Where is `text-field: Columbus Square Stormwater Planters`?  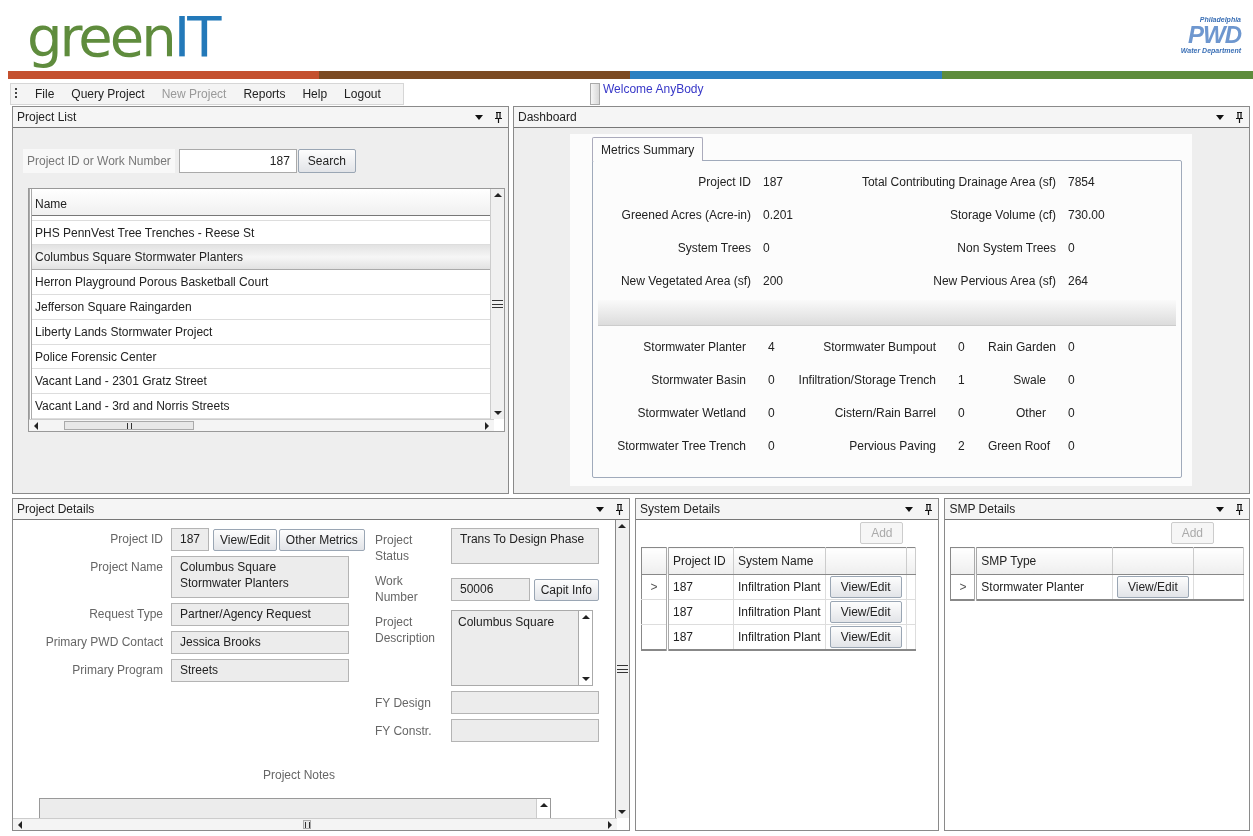 text-field: Columbus Square Stormwater Planters is located at coordinates (260, 577).